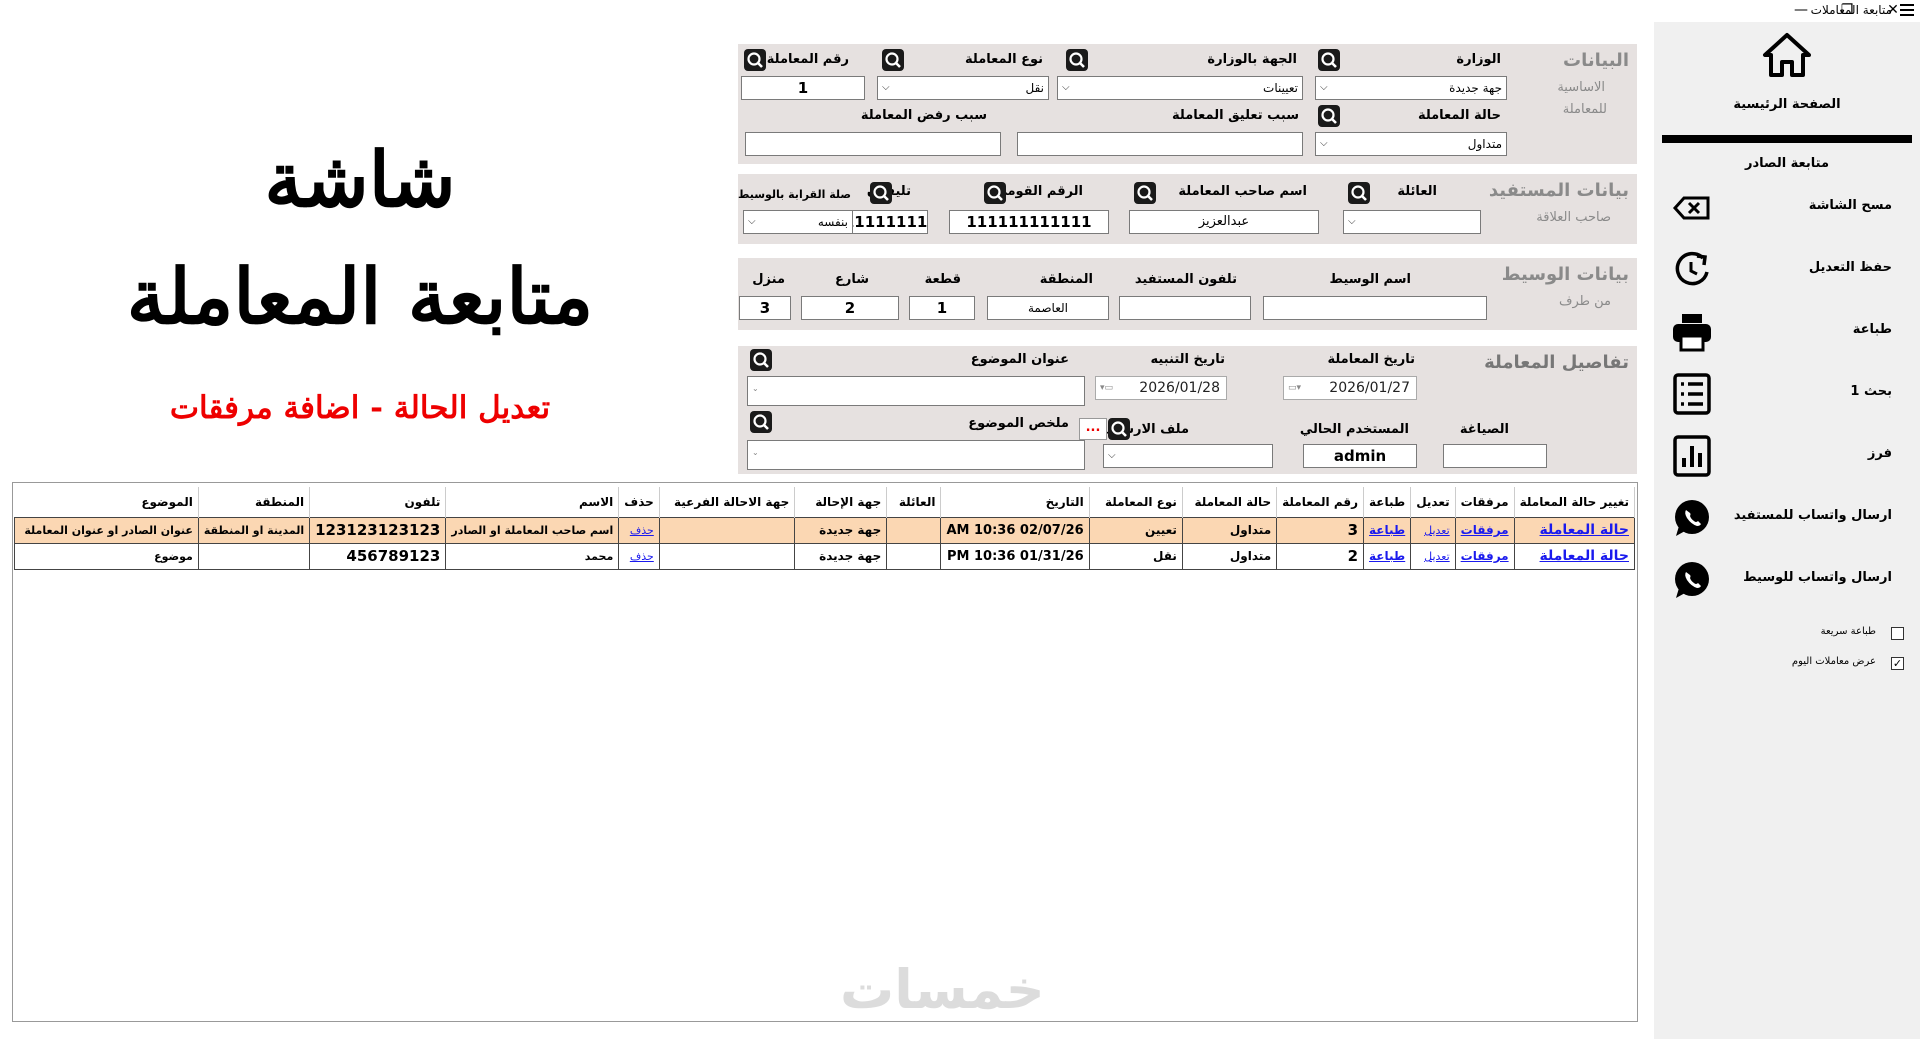 This screenshot has width=1920, height=1039. I want to click on number-field: 1, so click(803, 88).